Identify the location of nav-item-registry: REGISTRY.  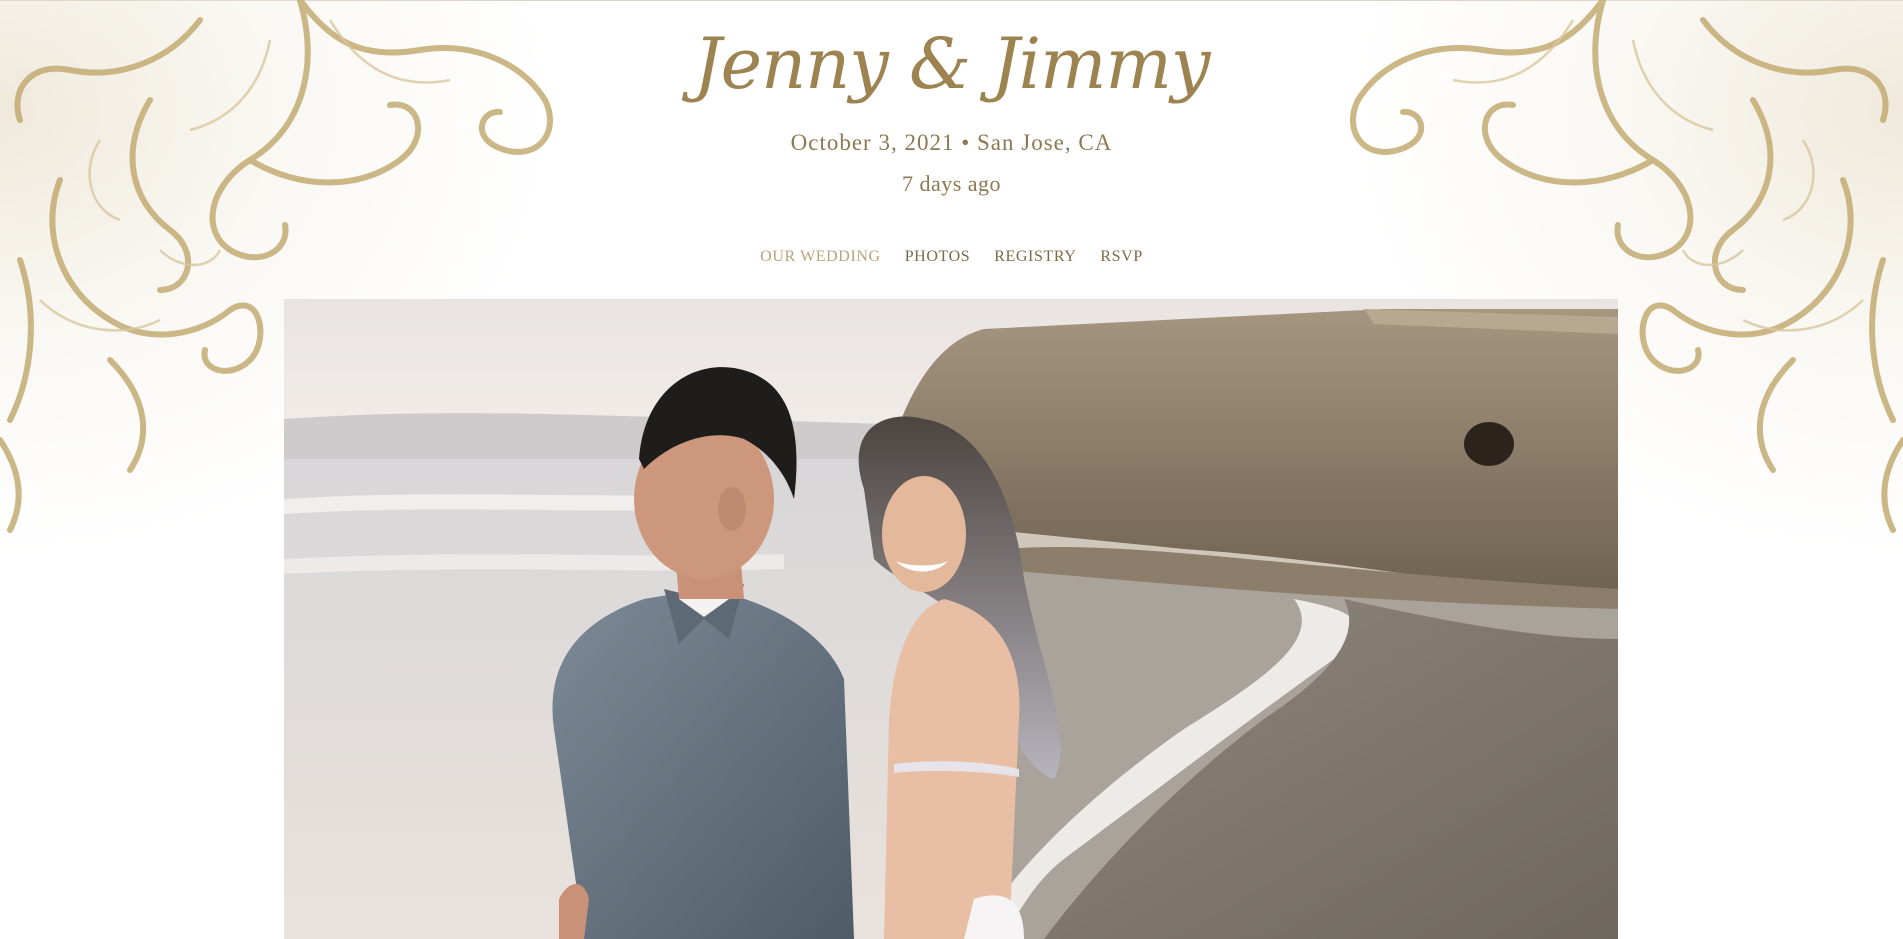
(1035, 257).